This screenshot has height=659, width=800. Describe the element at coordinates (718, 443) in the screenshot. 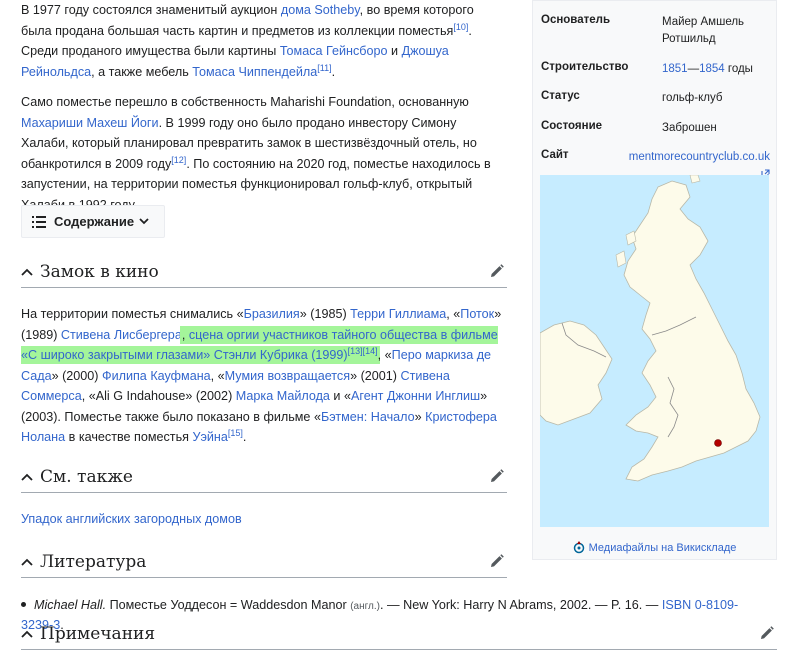

I see `location-marker` at that location.